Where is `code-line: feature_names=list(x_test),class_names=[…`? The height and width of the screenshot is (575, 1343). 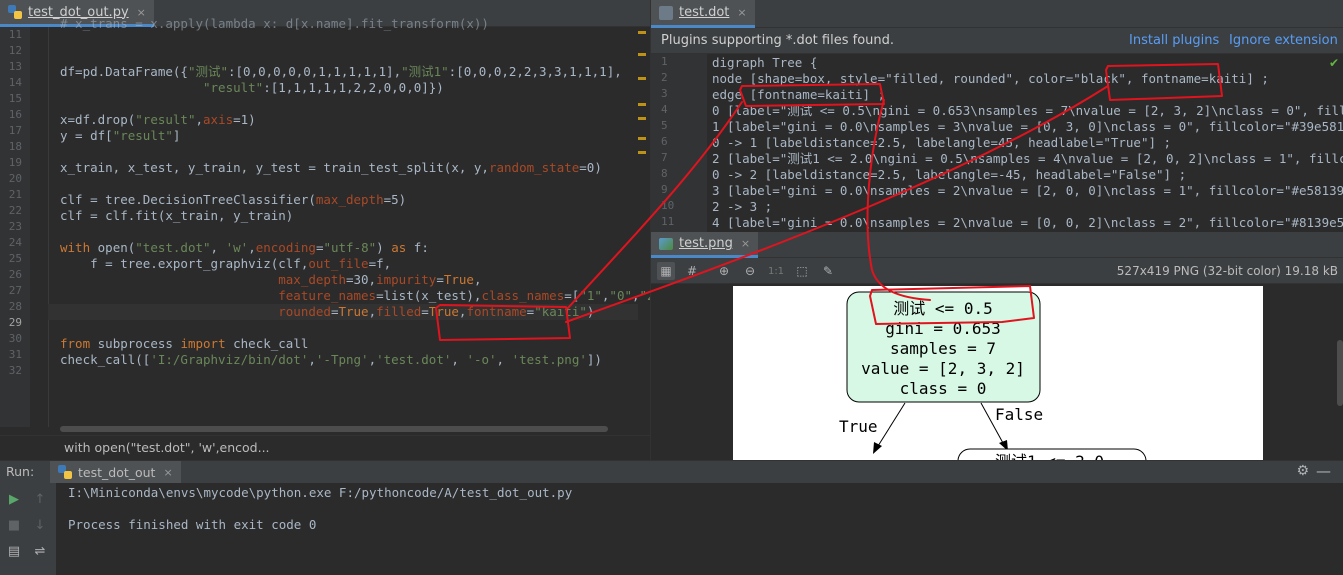 code-line: feature_names=list(x_test),class_names=[… is located at coordinates (355, 296).